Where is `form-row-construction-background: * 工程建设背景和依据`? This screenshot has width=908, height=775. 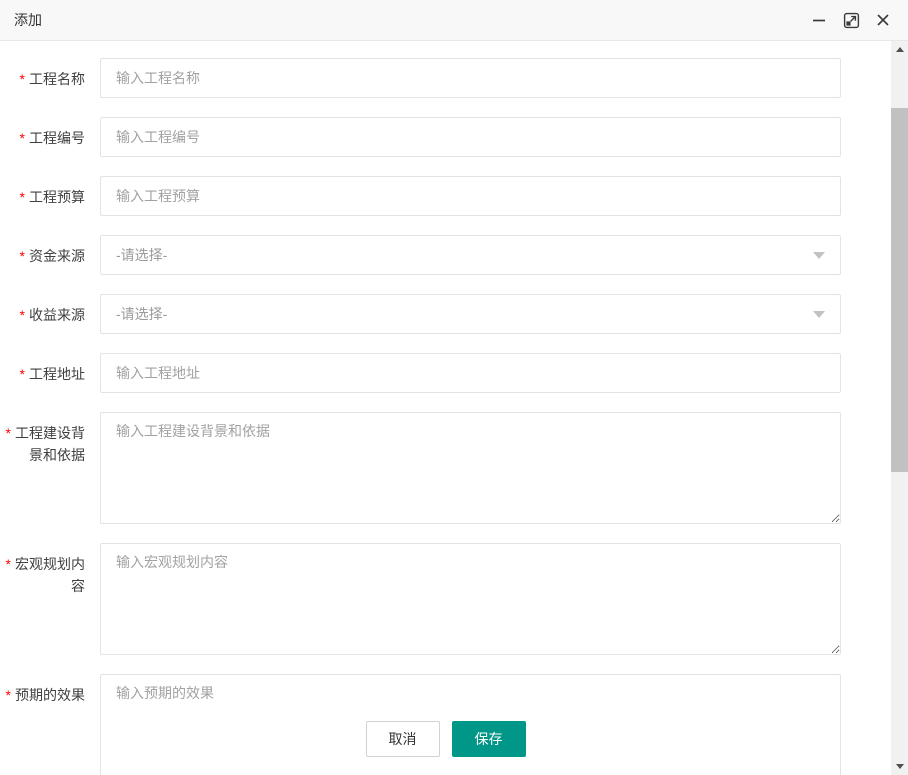
form-row-construction-background: * 工程建设背景和依据 is located at coordinates (454, 468).